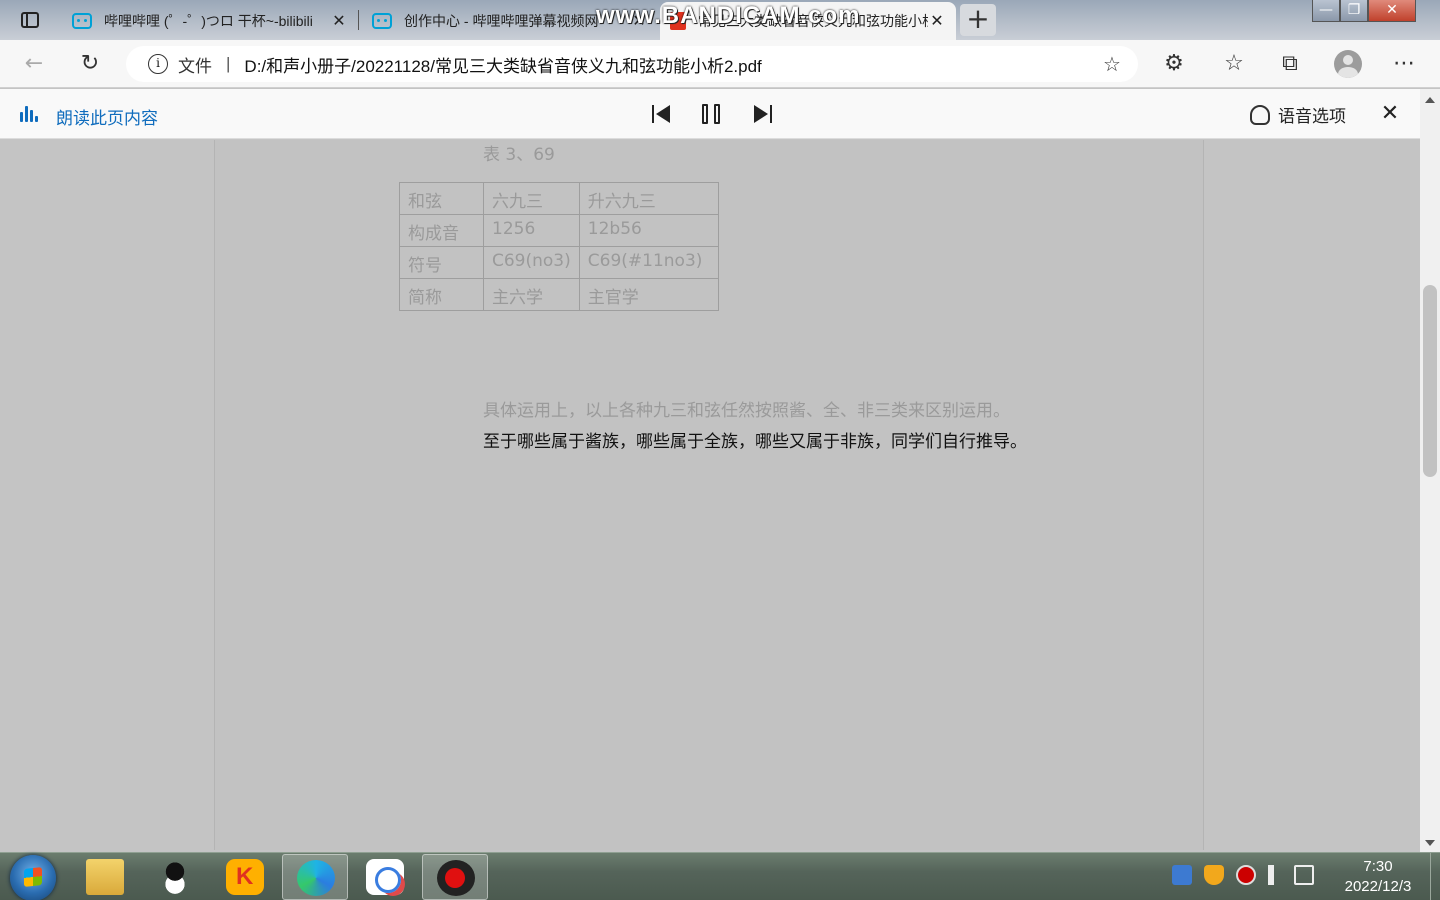 Image resolution: width=1440 pixels, height=900 pixels. Describe the element at coordinates (441, 198) in the screenshot. I see `table-cell: 和弦` at that location.